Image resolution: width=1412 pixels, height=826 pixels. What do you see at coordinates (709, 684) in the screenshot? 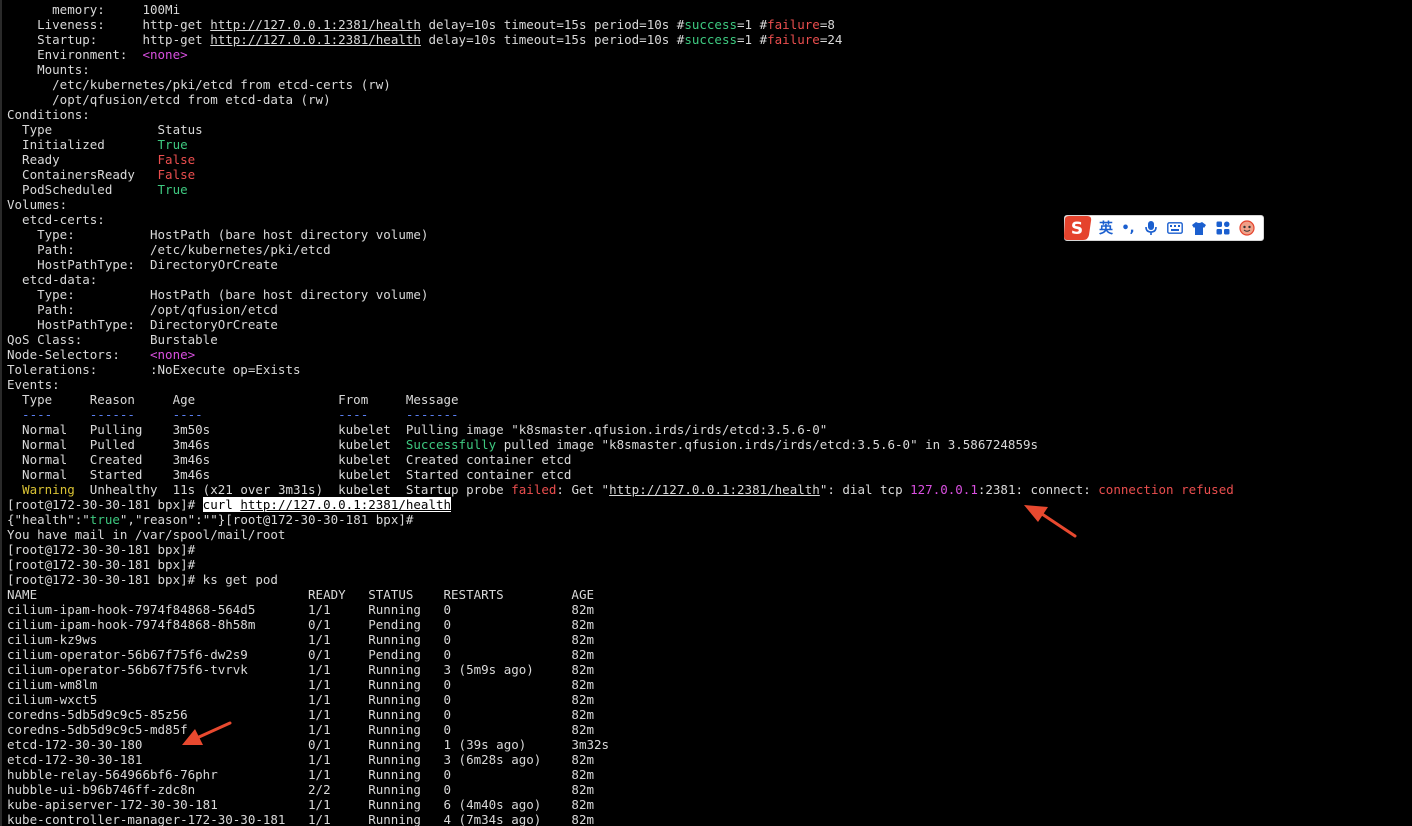
I see `terminal-line: cilium-wm8lm 1/1 Running 0 82m` at bounding box center [709, 684].